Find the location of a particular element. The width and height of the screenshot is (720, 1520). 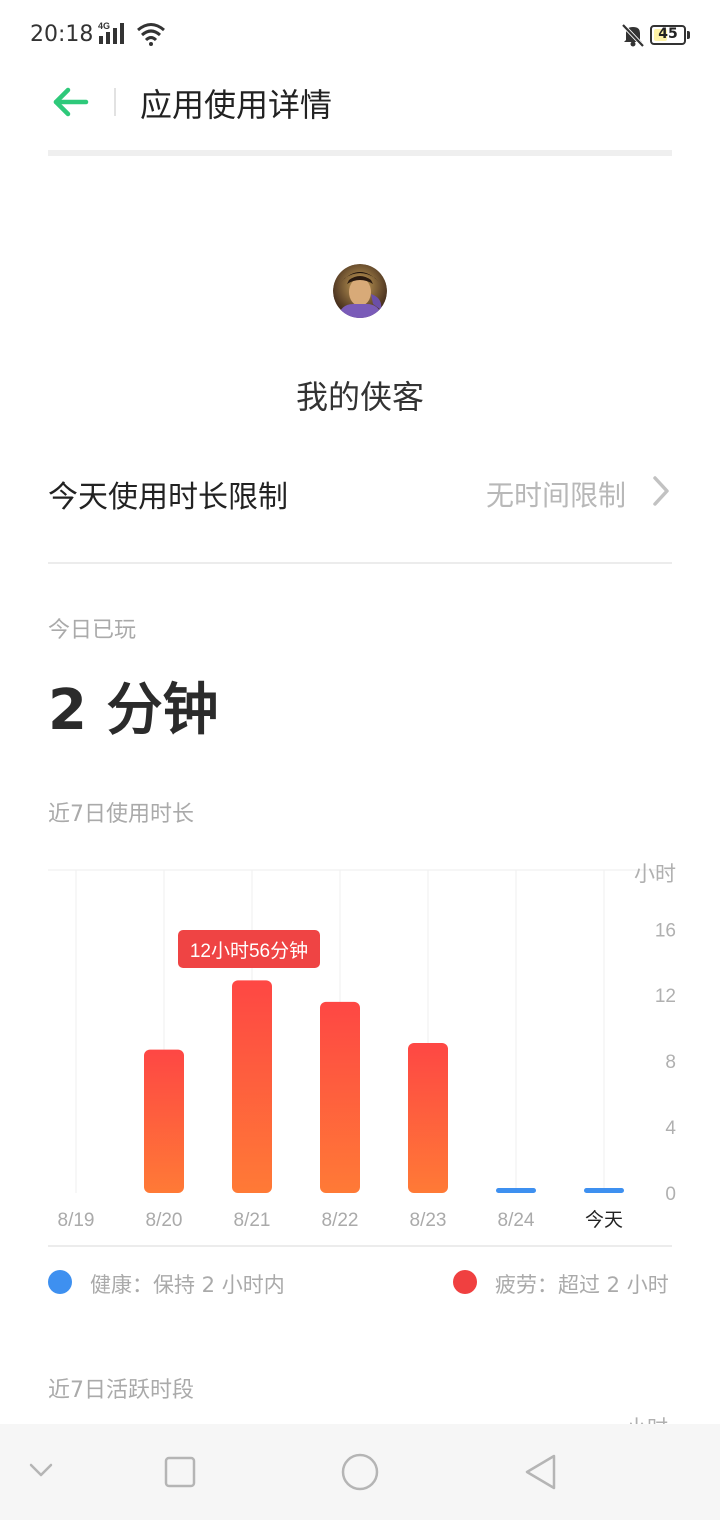

header-divider is located at coordinates (360, 153).